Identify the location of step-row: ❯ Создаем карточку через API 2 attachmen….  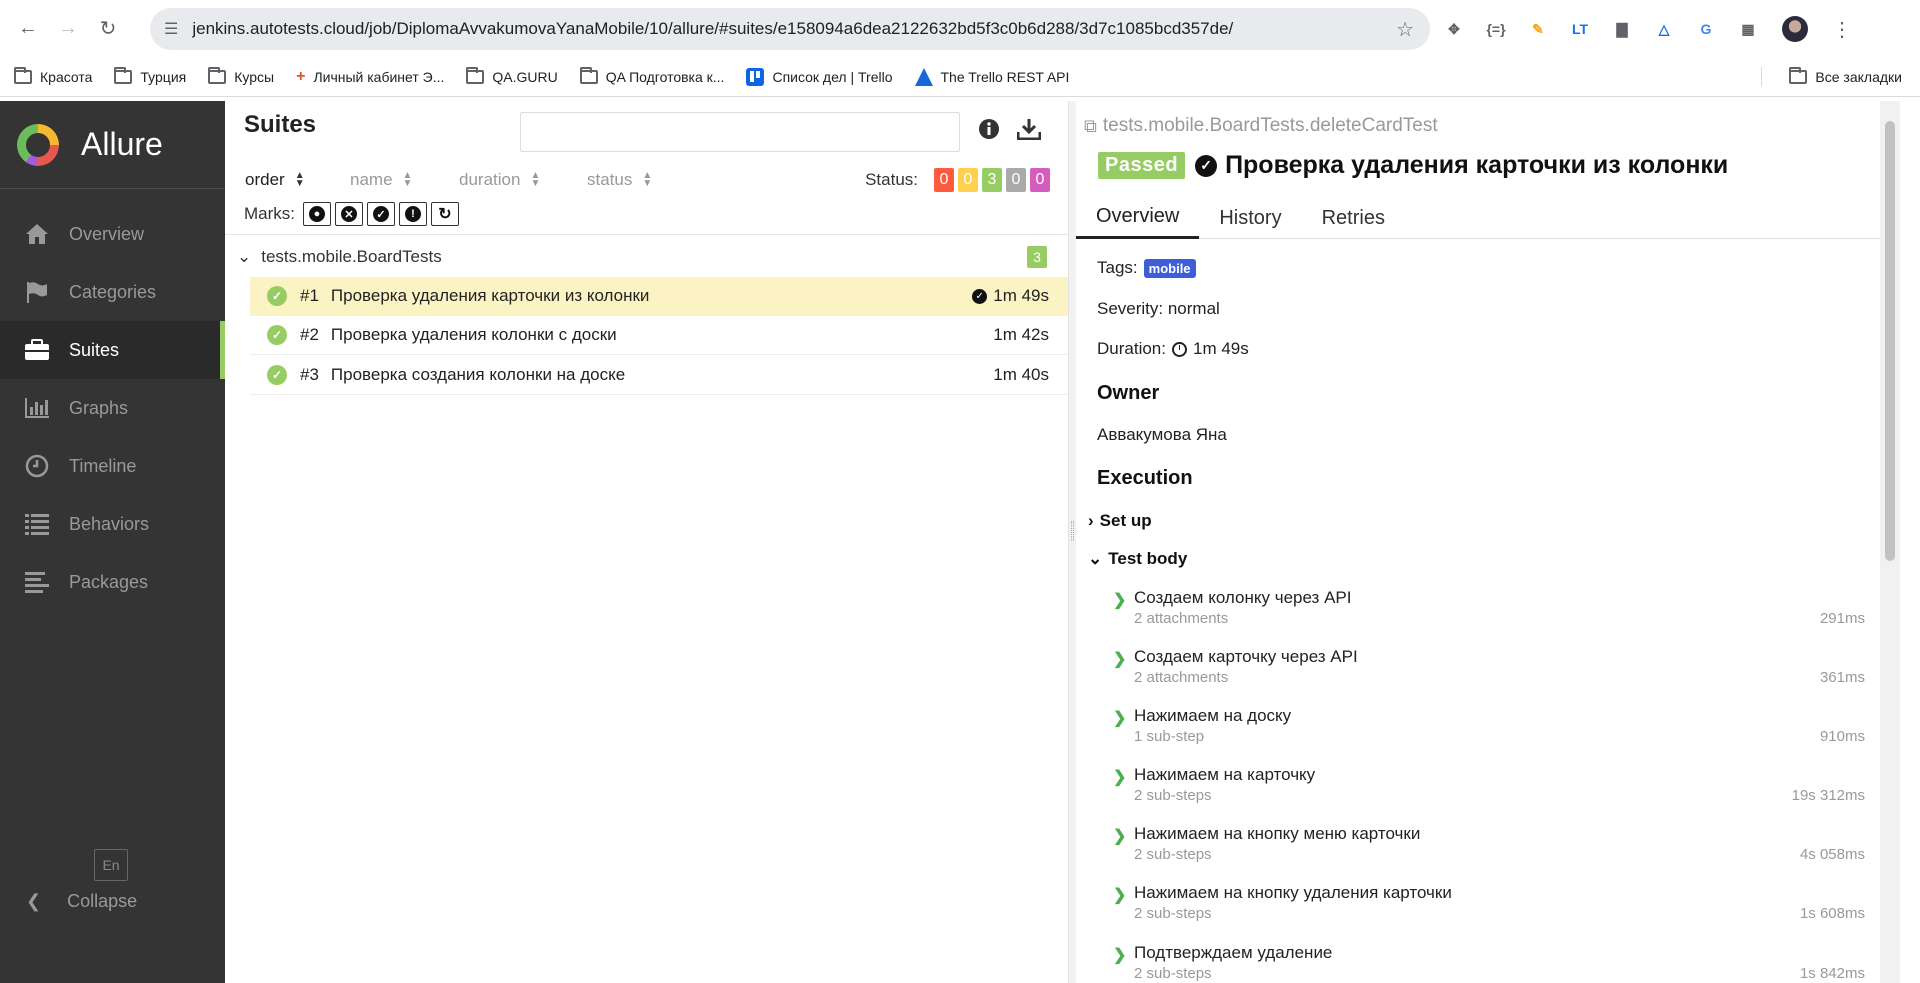
(1489, 669).